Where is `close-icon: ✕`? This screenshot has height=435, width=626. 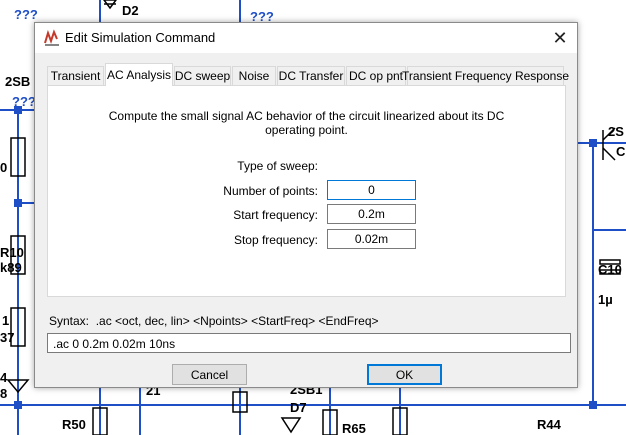 close-icon: ✕ is located at coordinates (560, 38).